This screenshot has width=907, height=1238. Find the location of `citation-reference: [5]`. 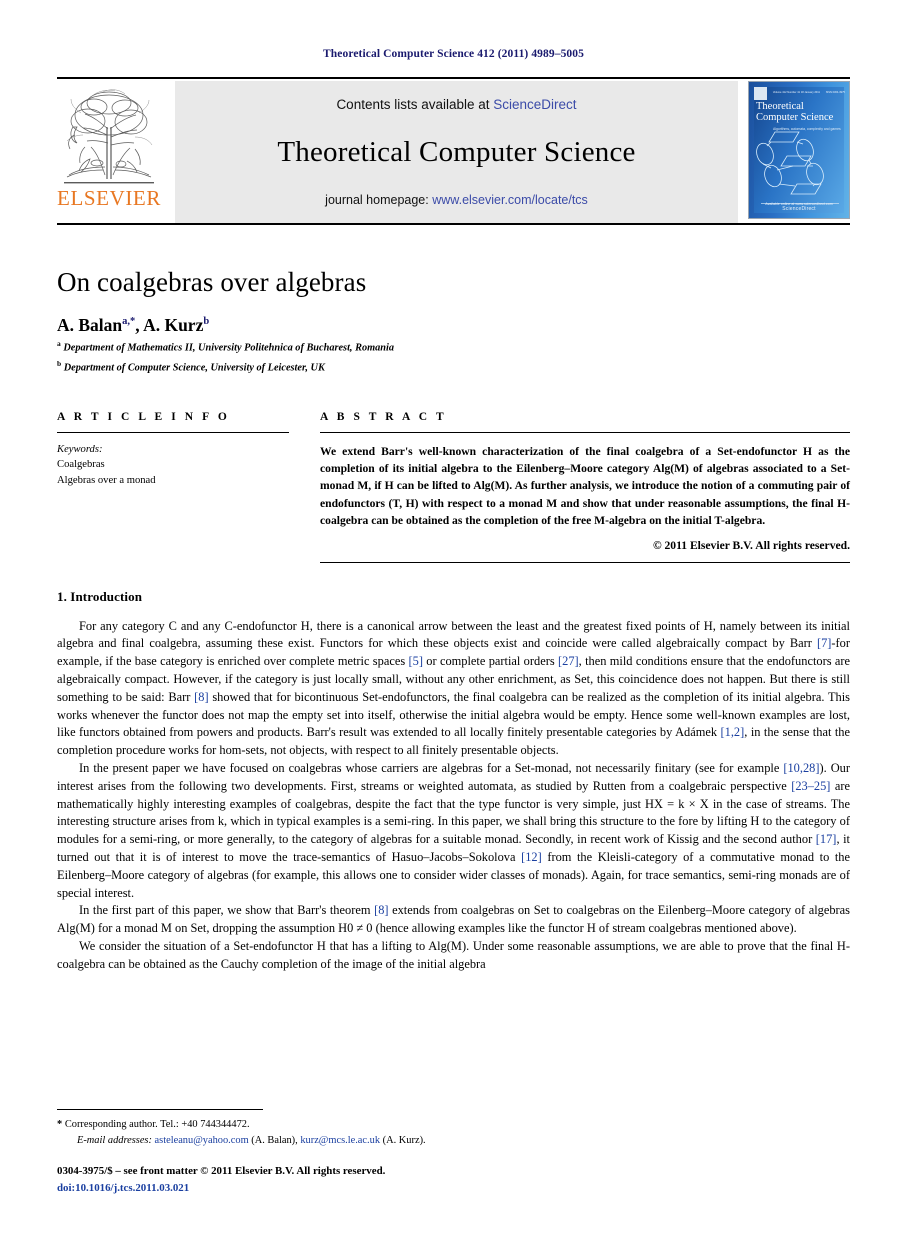

citation-reference: [5] is located at coordinates (416, 661).